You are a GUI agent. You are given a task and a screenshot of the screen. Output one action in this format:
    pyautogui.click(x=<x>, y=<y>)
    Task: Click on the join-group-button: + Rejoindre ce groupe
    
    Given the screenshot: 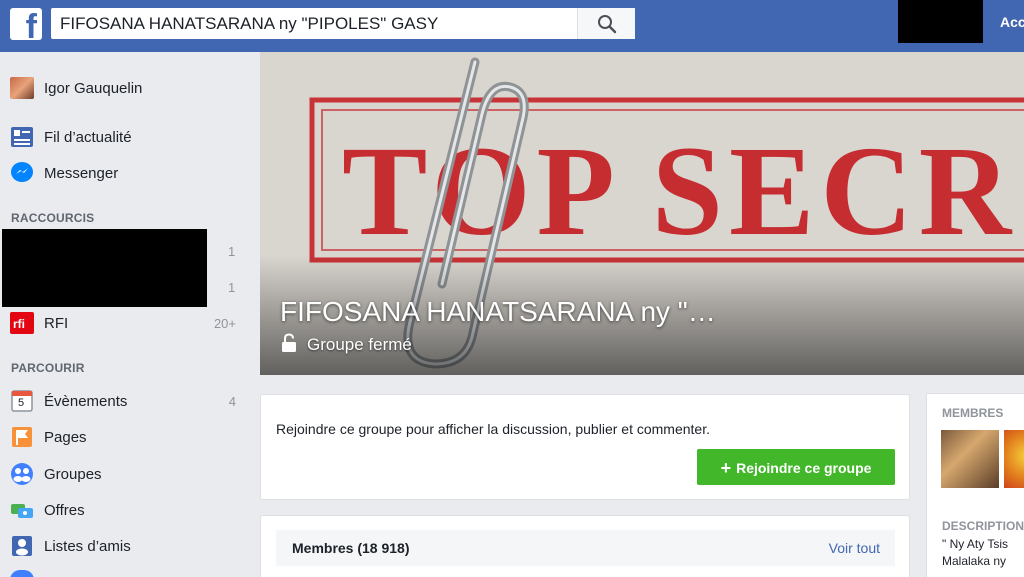 What is the action you would take?
    pyautogui.click(x=796, y=467)
    